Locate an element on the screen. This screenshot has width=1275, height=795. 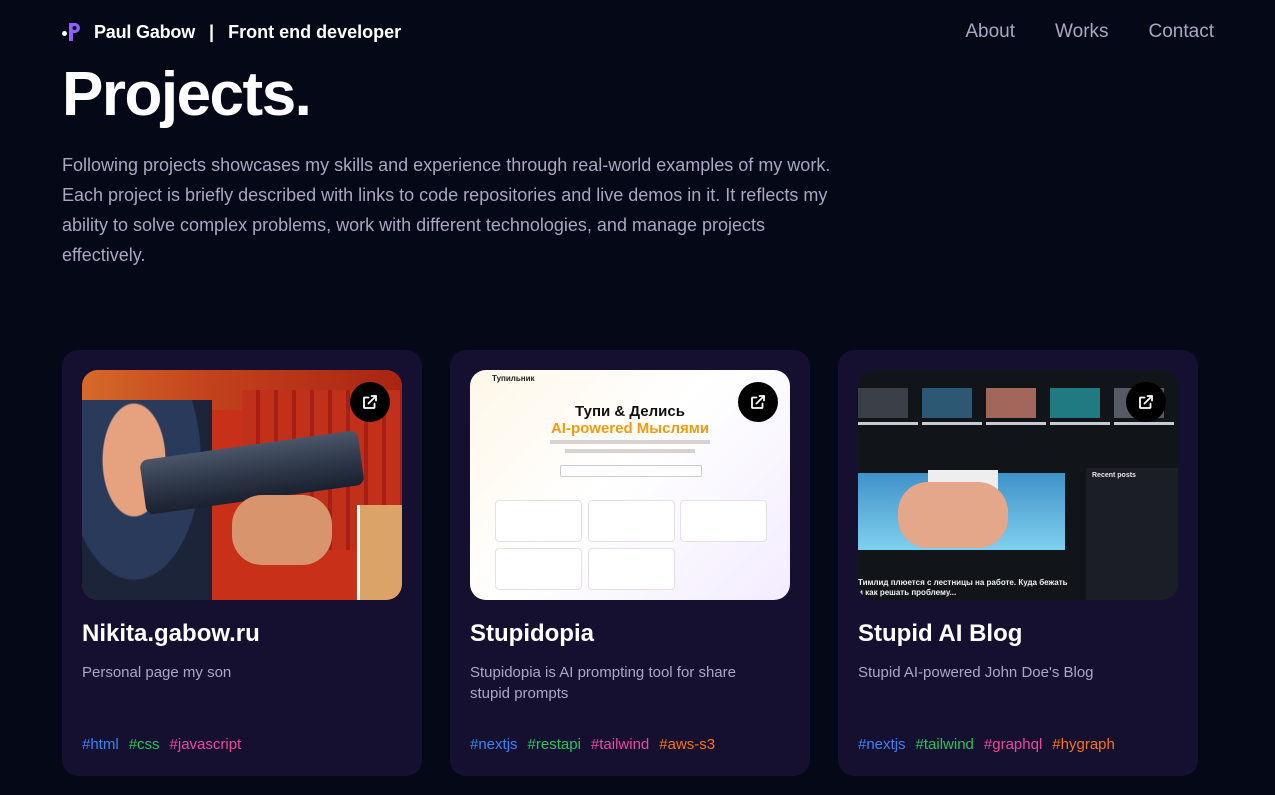
thumb-heading-2: AI-powered Мыслями is located at coordinates (630, 428).